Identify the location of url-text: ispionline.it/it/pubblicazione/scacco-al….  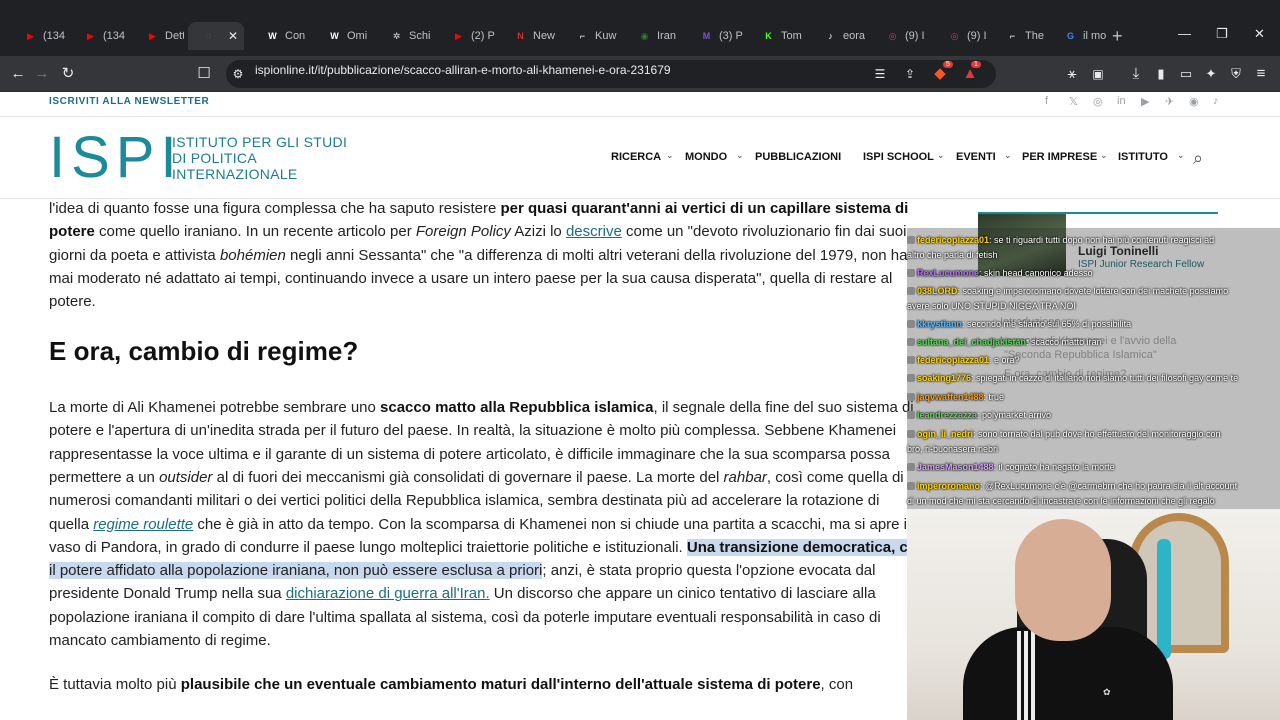
(463, 70).